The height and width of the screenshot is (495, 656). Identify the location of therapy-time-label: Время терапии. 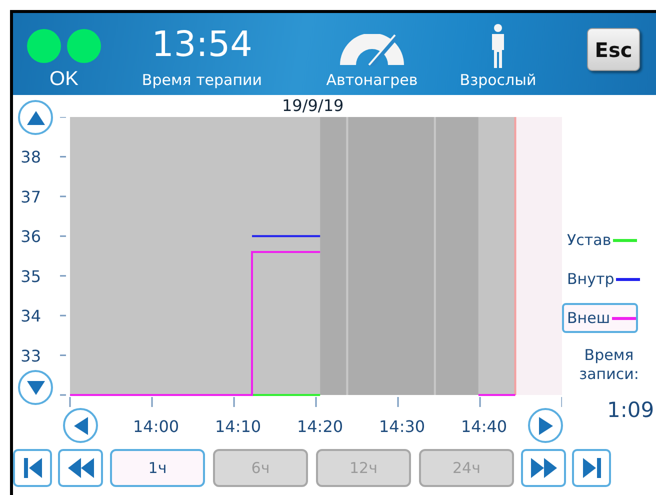
(202, 80).